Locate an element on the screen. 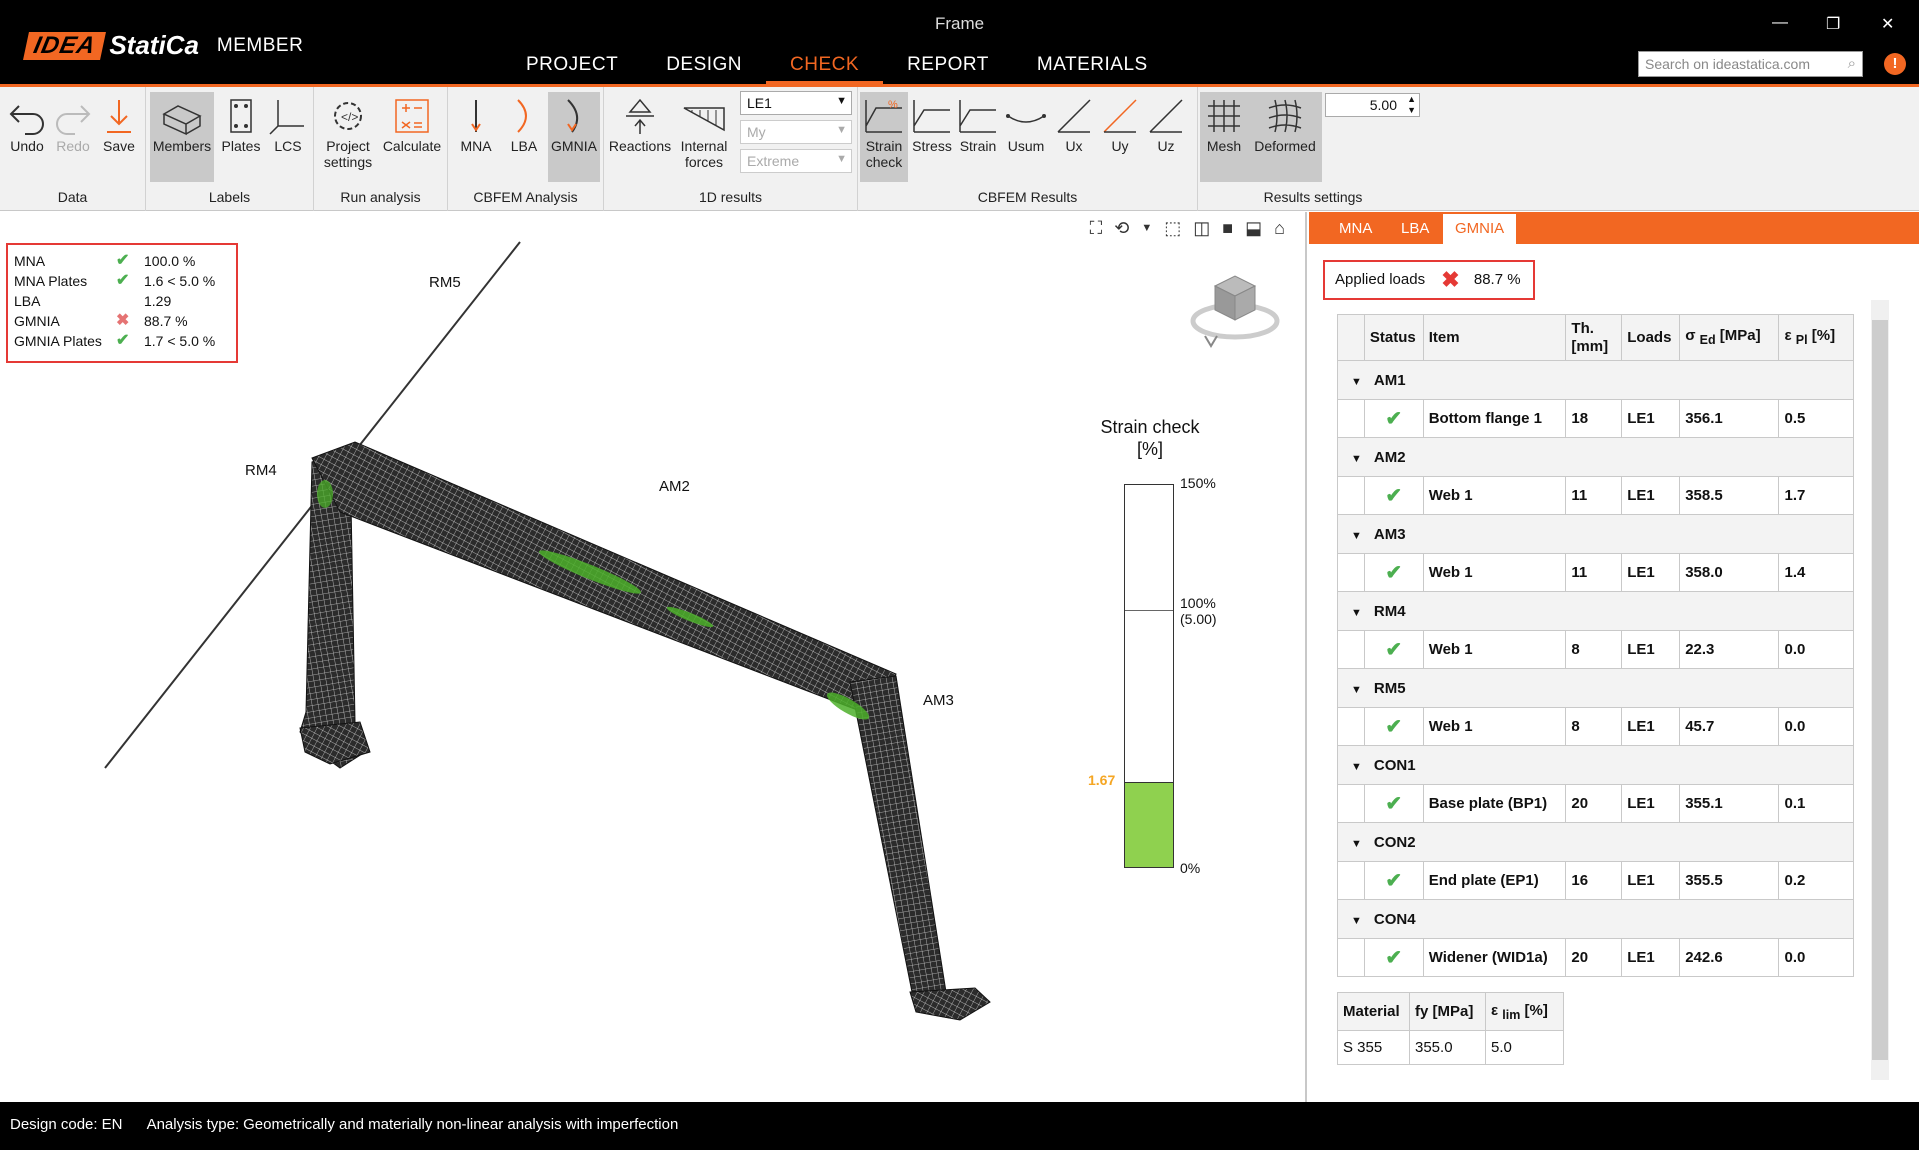 The height and width of the screenshot is (1150, 1919). search-icon: ⌕ is located at coordinates (1852, 63).